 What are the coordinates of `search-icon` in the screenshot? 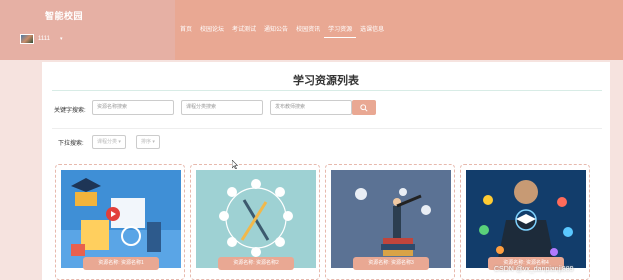 It's located at (364, 107).